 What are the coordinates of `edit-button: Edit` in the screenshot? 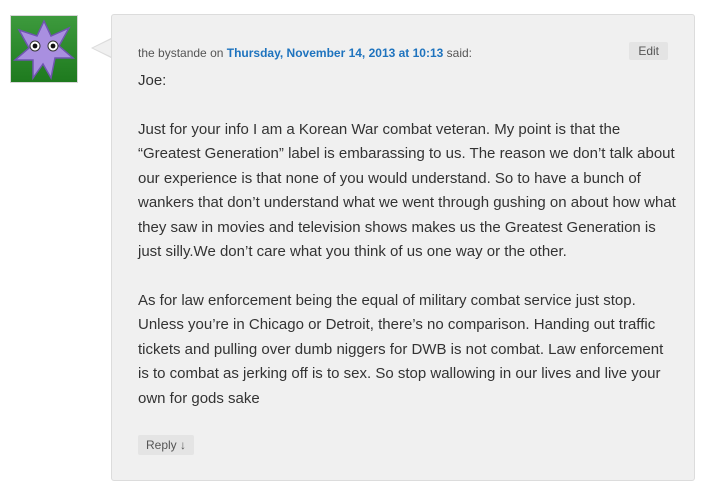 It's located at (648, 51).